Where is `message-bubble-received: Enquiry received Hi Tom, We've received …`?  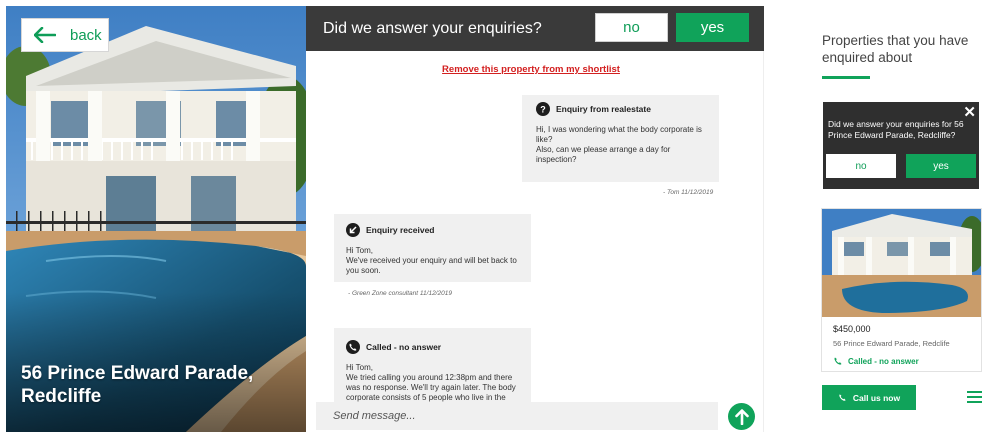
message-bubble-received: Enquiry received Hi Tom, We've received … is located at coordinates (432, 248).